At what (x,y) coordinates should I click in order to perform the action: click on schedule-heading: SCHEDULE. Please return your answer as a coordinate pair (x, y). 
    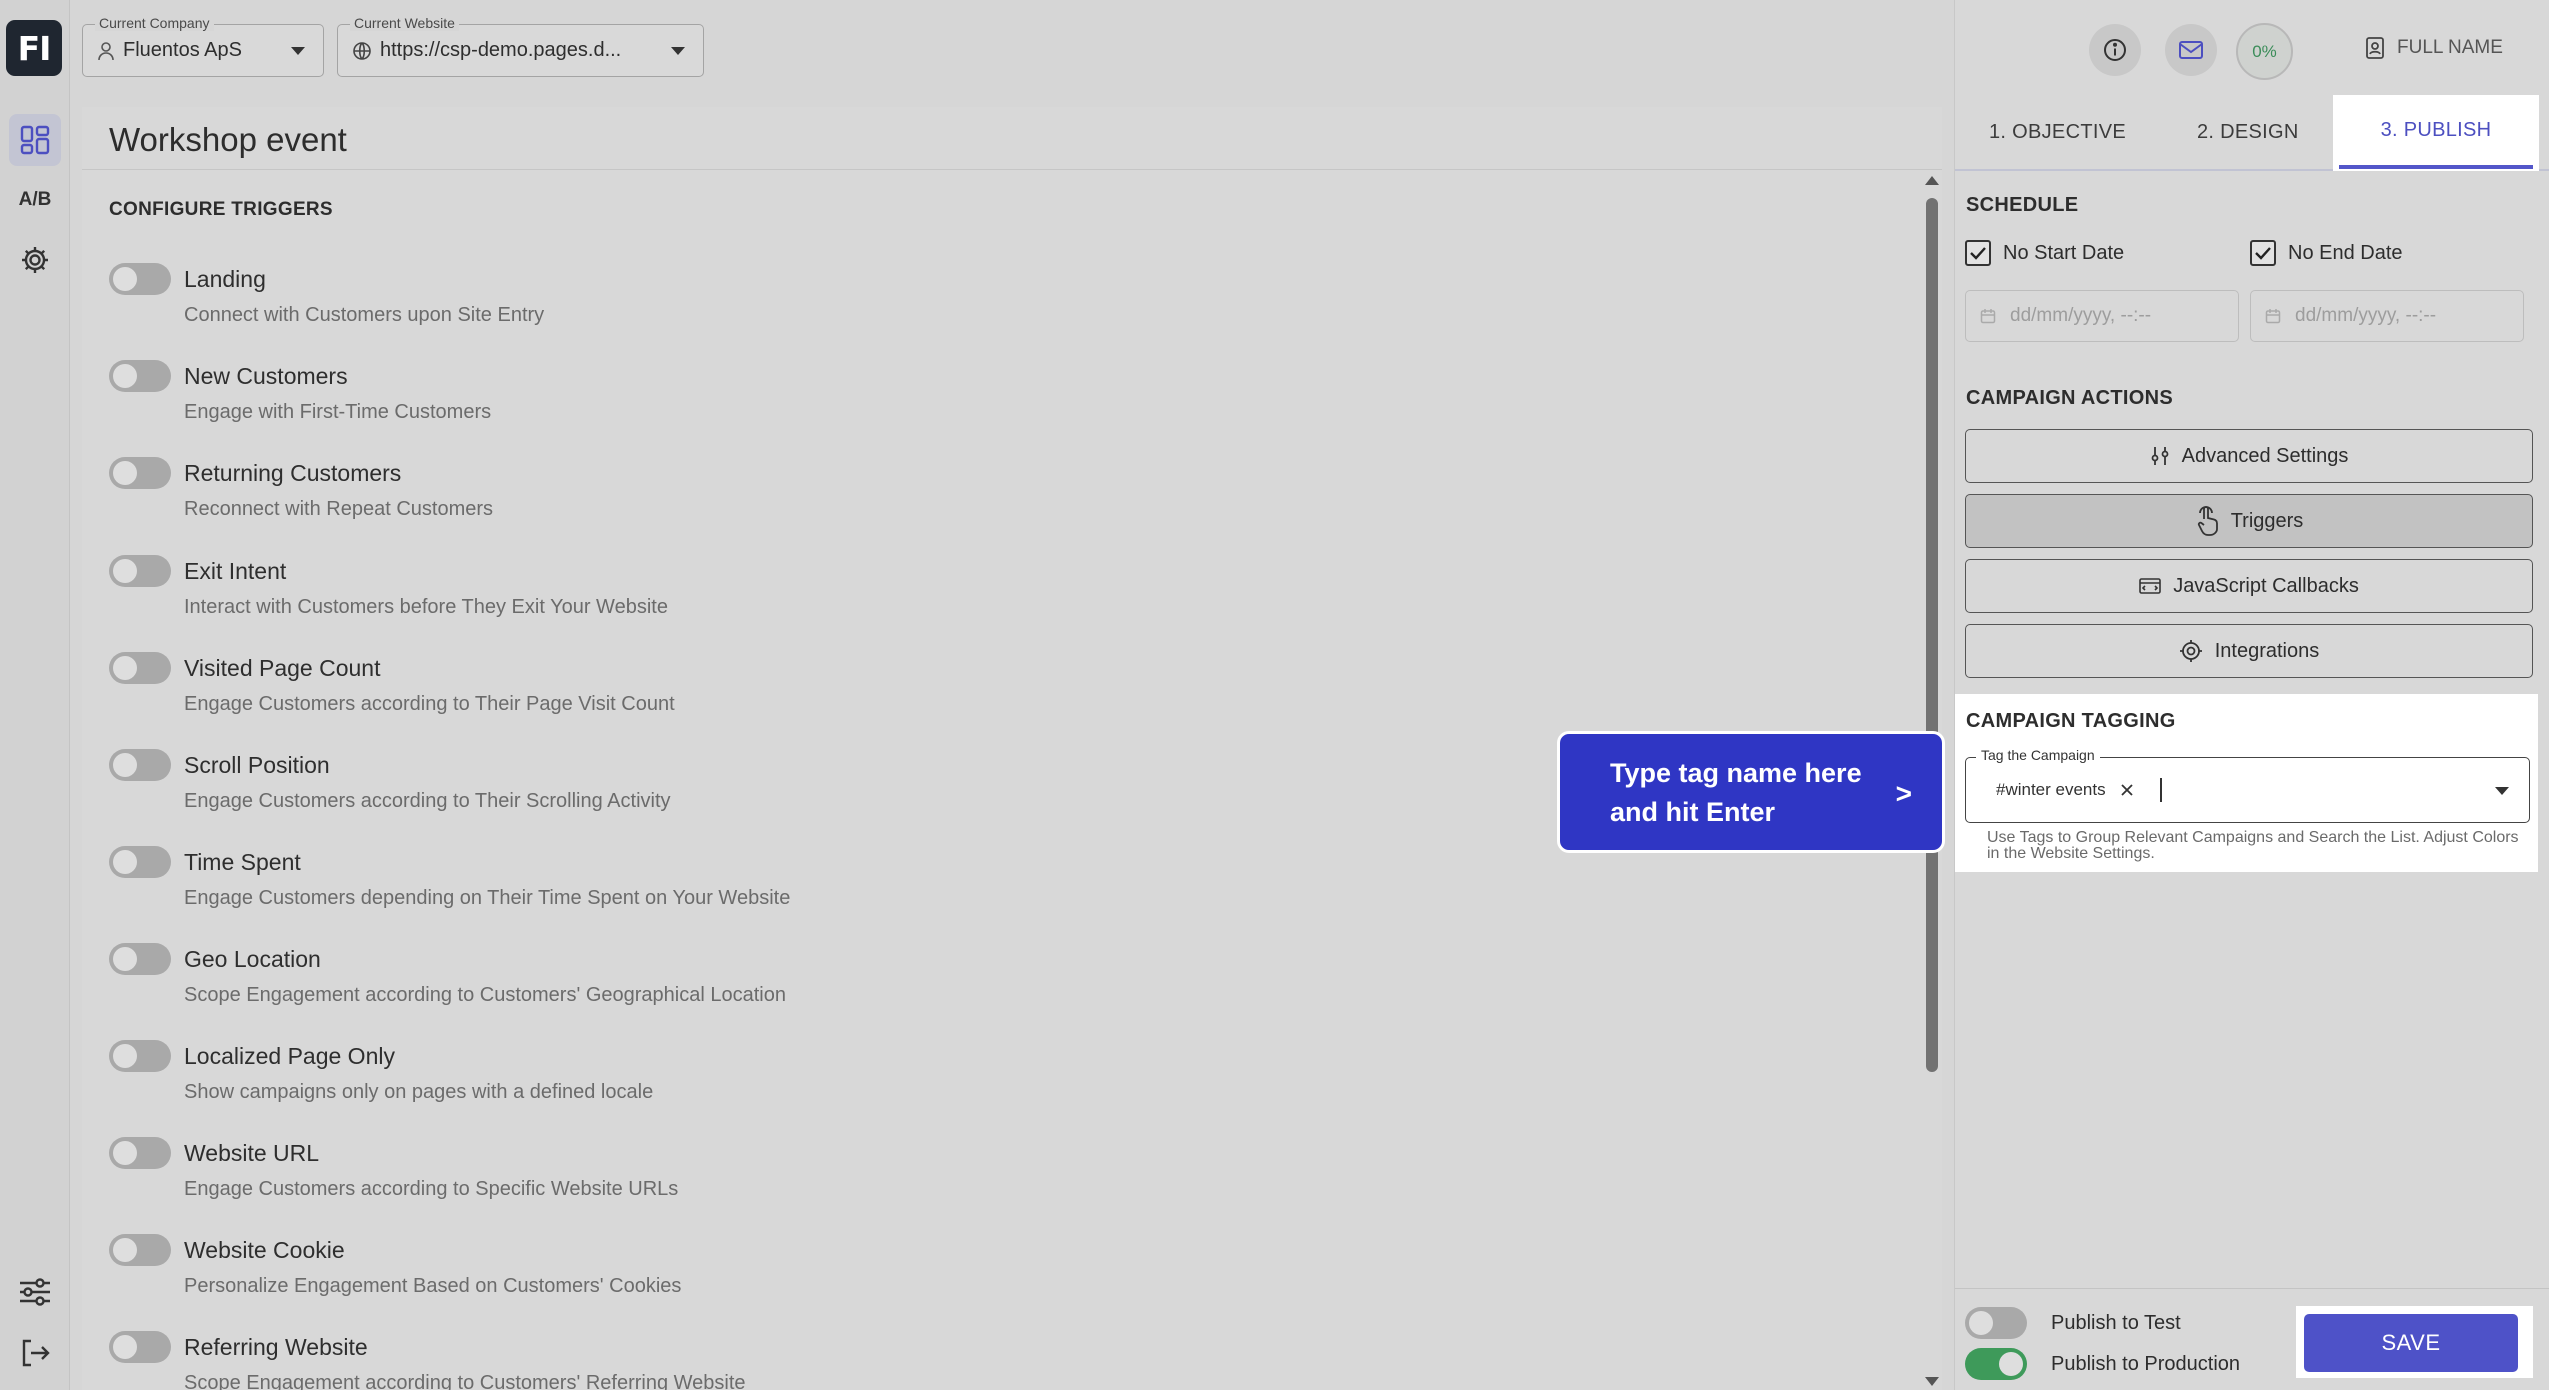
    Looking at the image, I should click on (2022, 205).